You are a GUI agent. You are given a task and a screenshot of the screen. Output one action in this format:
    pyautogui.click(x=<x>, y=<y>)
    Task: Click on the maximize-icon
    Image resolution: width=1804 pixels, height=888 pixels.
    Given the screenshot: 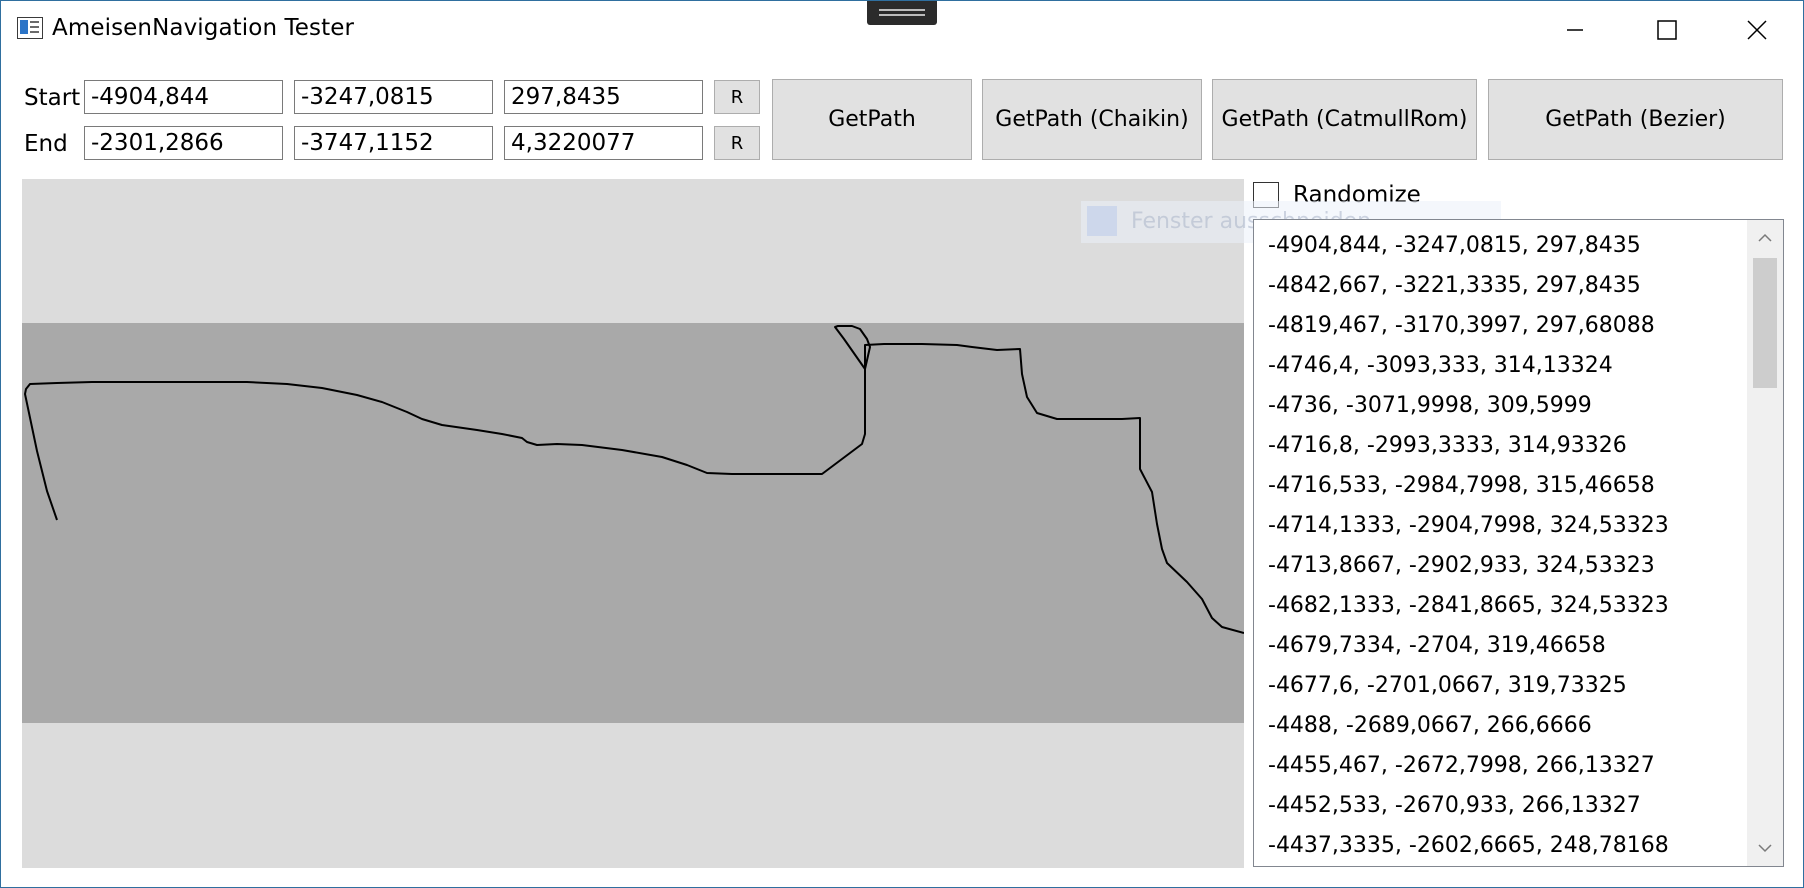 What is the action you would take?
    pyautogui.click(x=1667, y=30)
    